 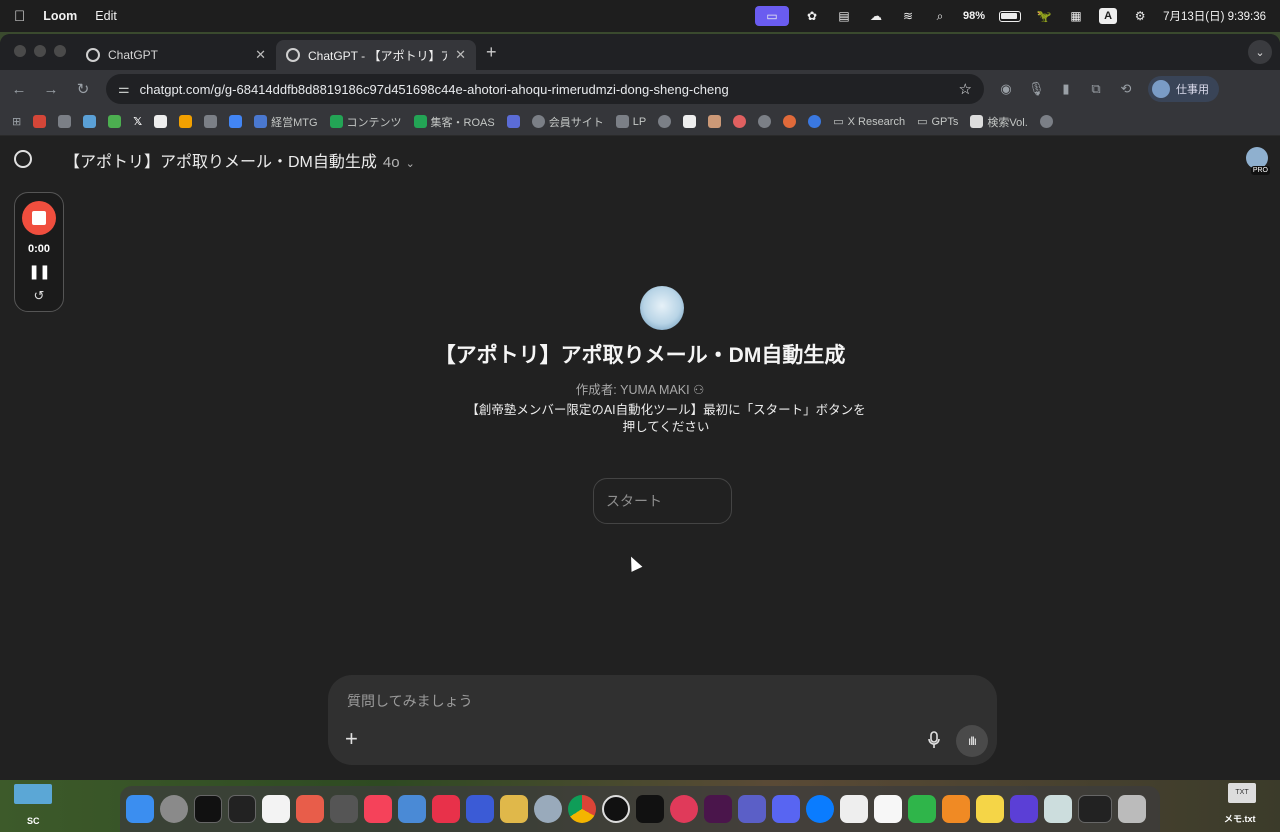 What do you see at coordinates (140, 809) in the screenshot?
I see `finder-icon` at bounding box center [140, 809].